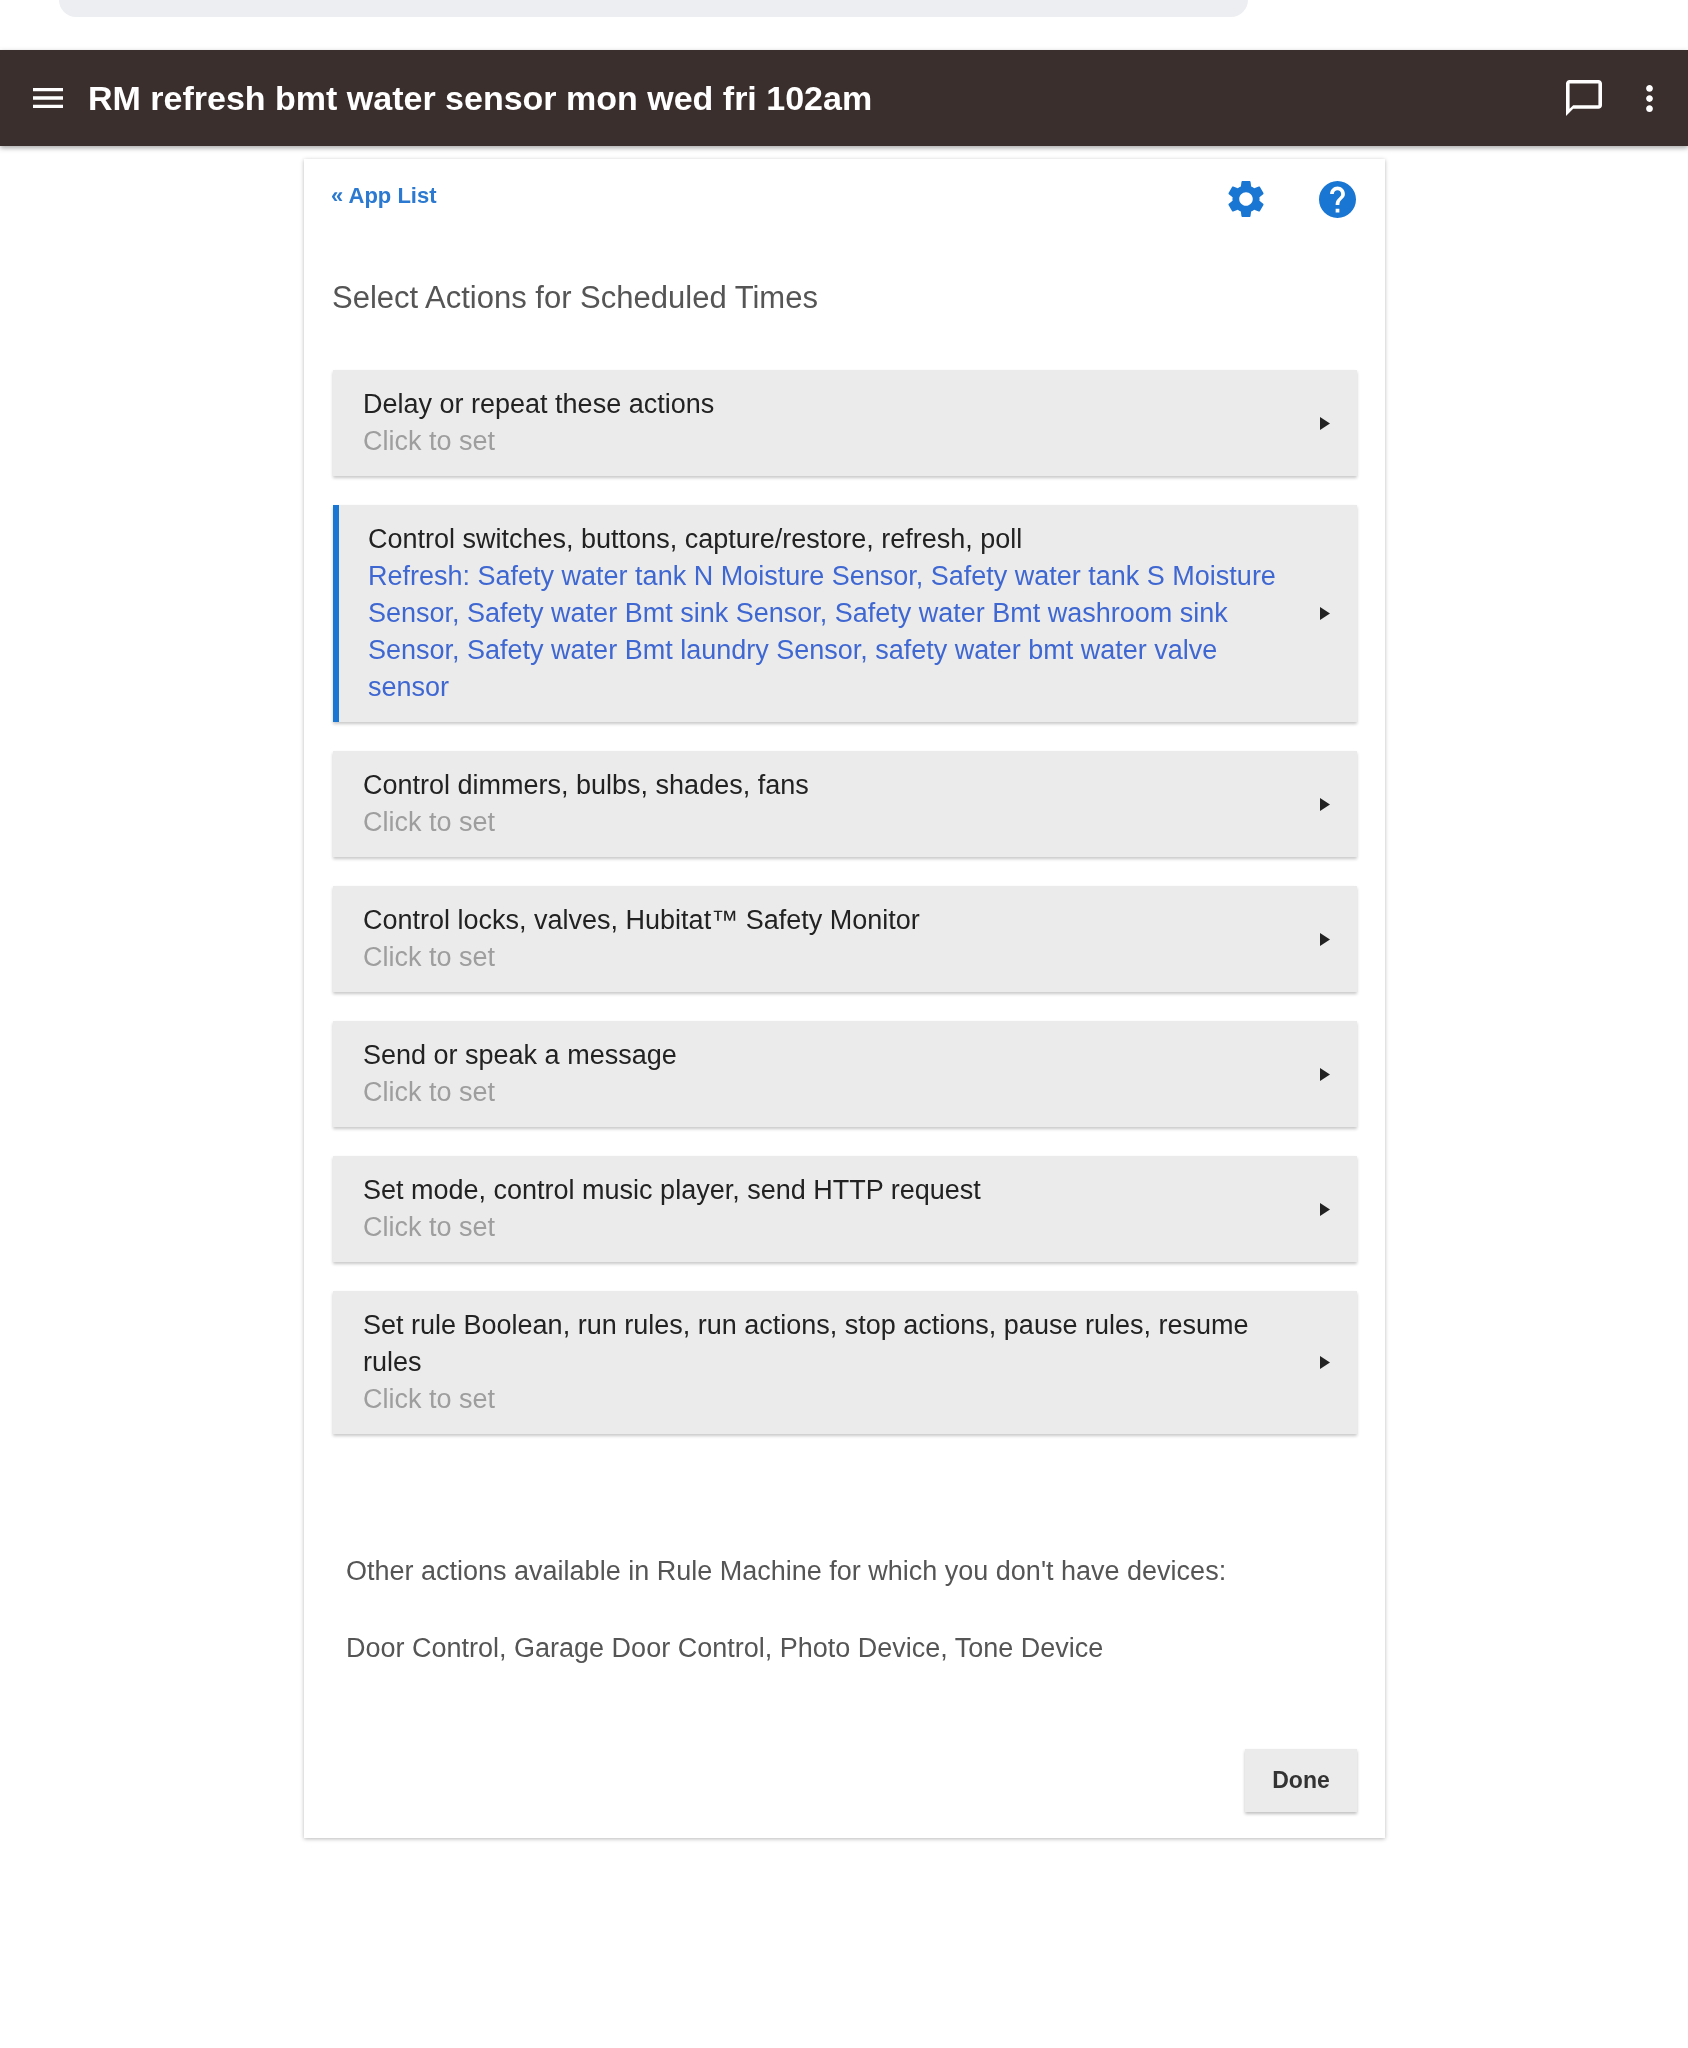 This screenshot has width=1688, height=2048. I want to click on done-button: Done, so click(1301, 1780).